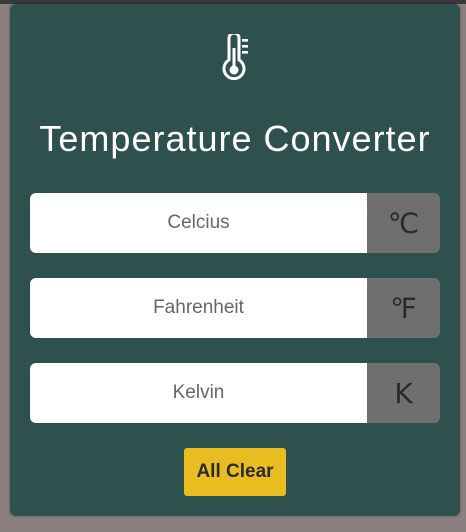 Image resolution: width=466 pixels, height=532 pixels. I want to click on kelvin-unit-label: K, so click(403, 393).